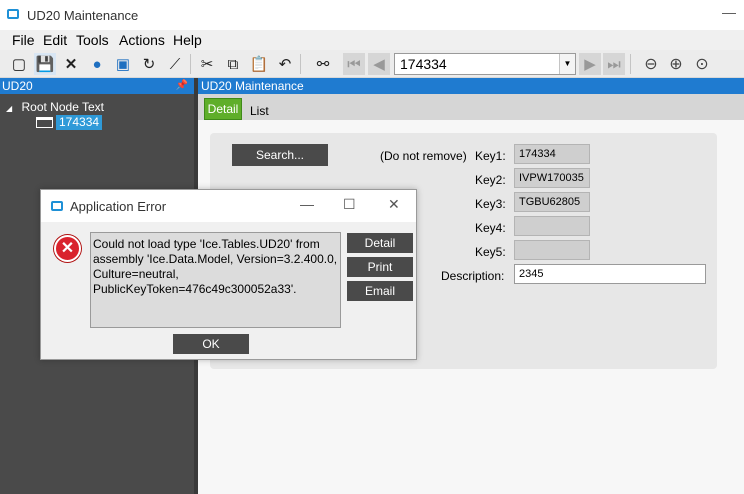  Describe the element at coordinates (380, 291) in the screenshot. I see `email-button: Email` at that location.